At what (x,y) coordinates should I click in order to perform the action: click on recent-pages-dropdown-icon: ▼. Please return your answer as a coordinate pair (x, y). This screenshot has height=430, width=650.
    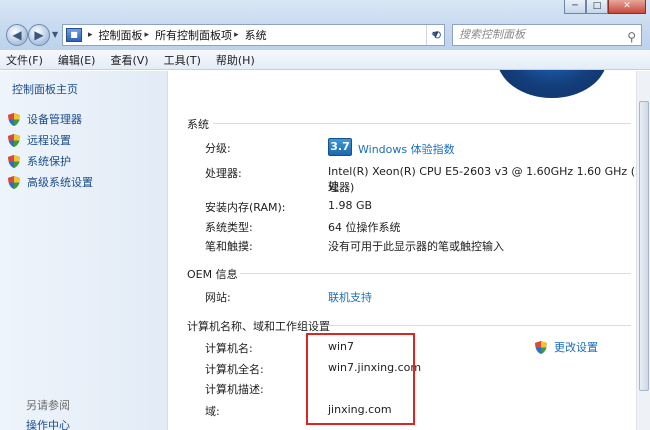
    Looking at the image, I should click on (55, 34).